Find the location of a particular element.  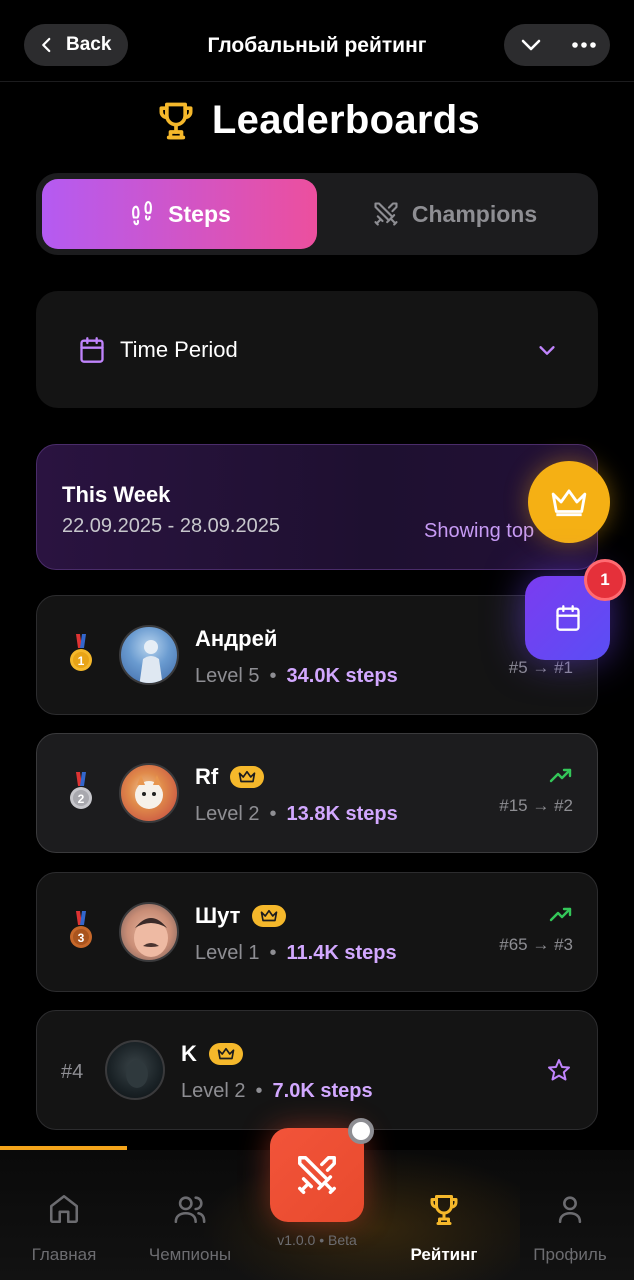

top-bar: Back Глобальный рейтинг is located at coordinates (317, 41).